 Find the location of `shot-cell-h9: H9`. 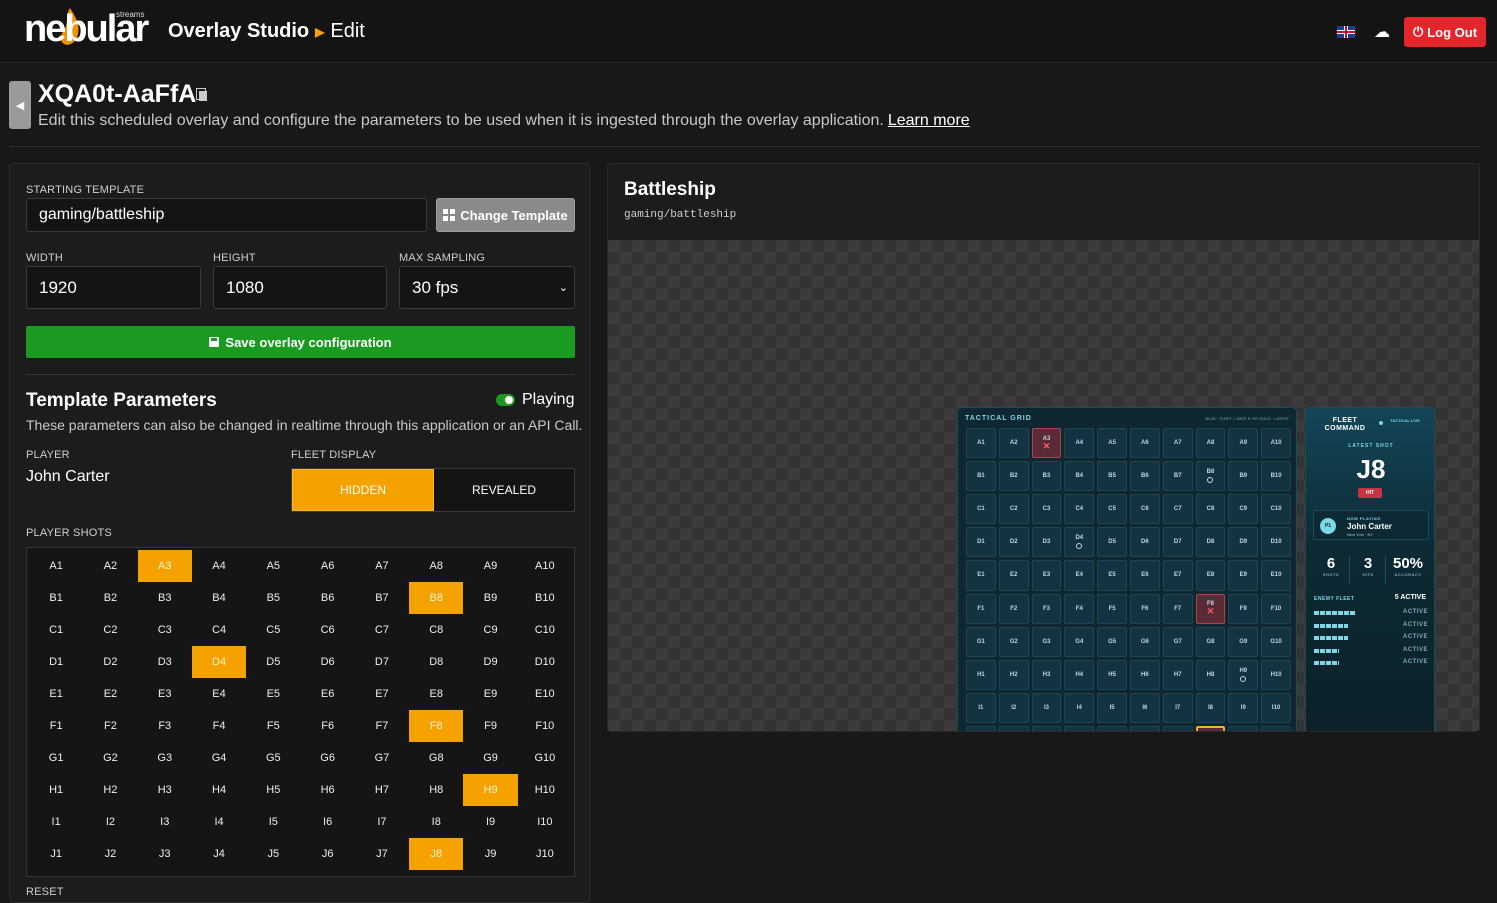

shot-cell-h9: H9 is located at coordinates (490, 790).